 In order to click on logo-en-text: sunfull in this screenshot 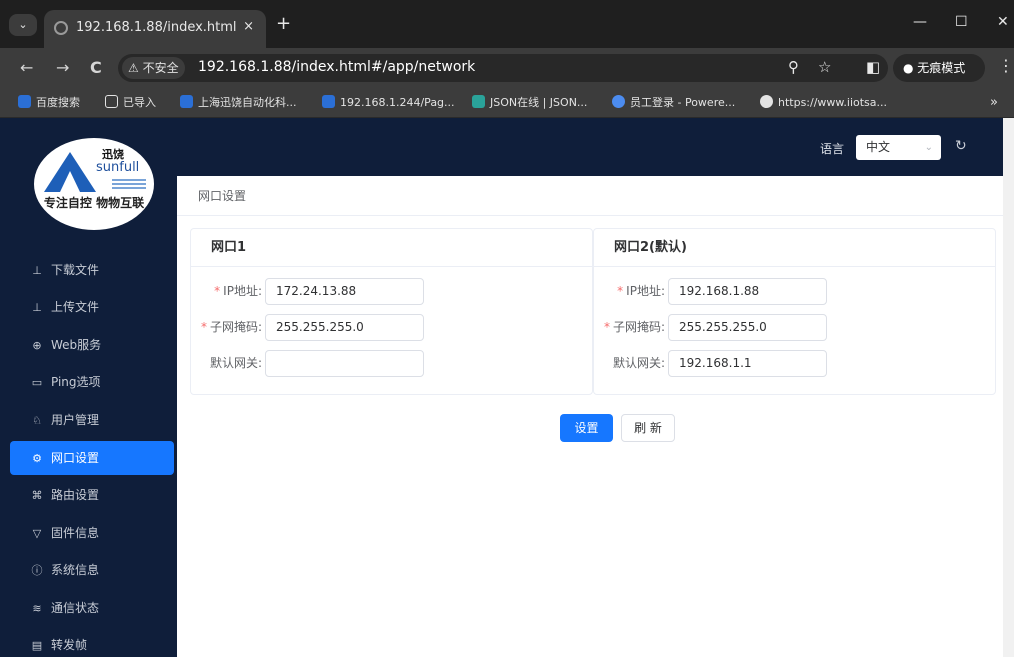, I will do `click(118, 167)`.